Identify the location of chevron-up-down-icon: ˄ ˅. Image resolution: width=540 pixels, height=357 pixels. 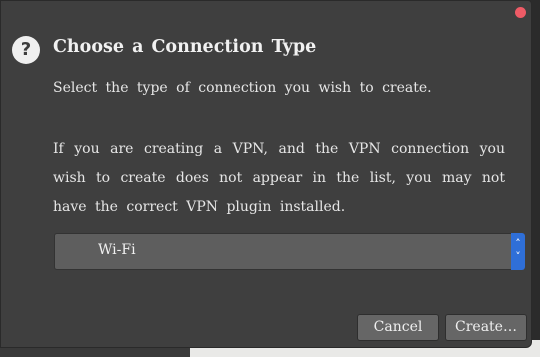
(518, 251).